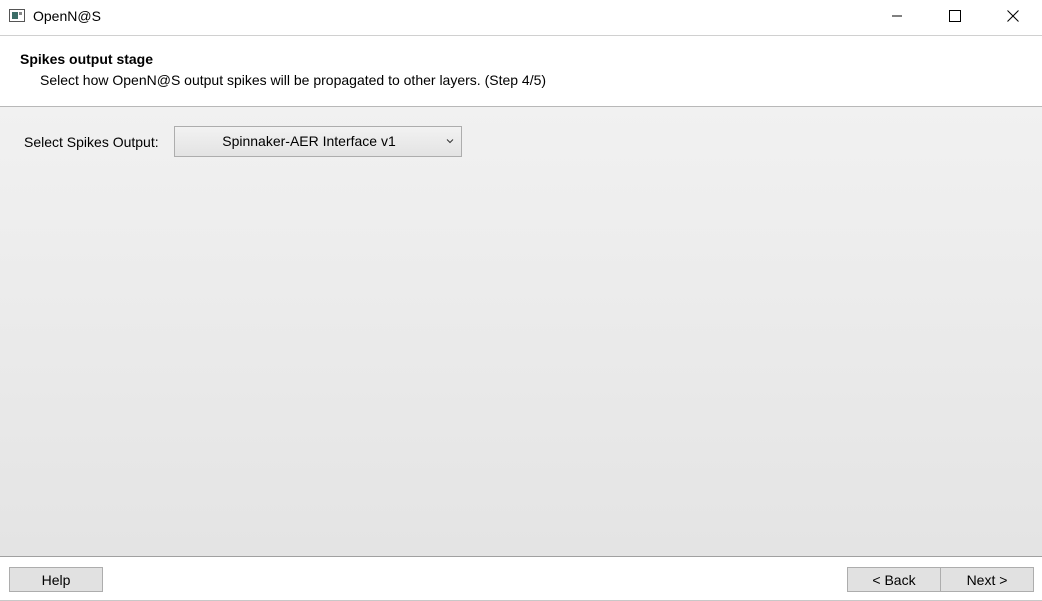 Image resolution: width=1042 pixels, height=601 pixels. Describe the element at coordinates (450, 141) in the screenshot. I see `chevron-down-icon` at that location.